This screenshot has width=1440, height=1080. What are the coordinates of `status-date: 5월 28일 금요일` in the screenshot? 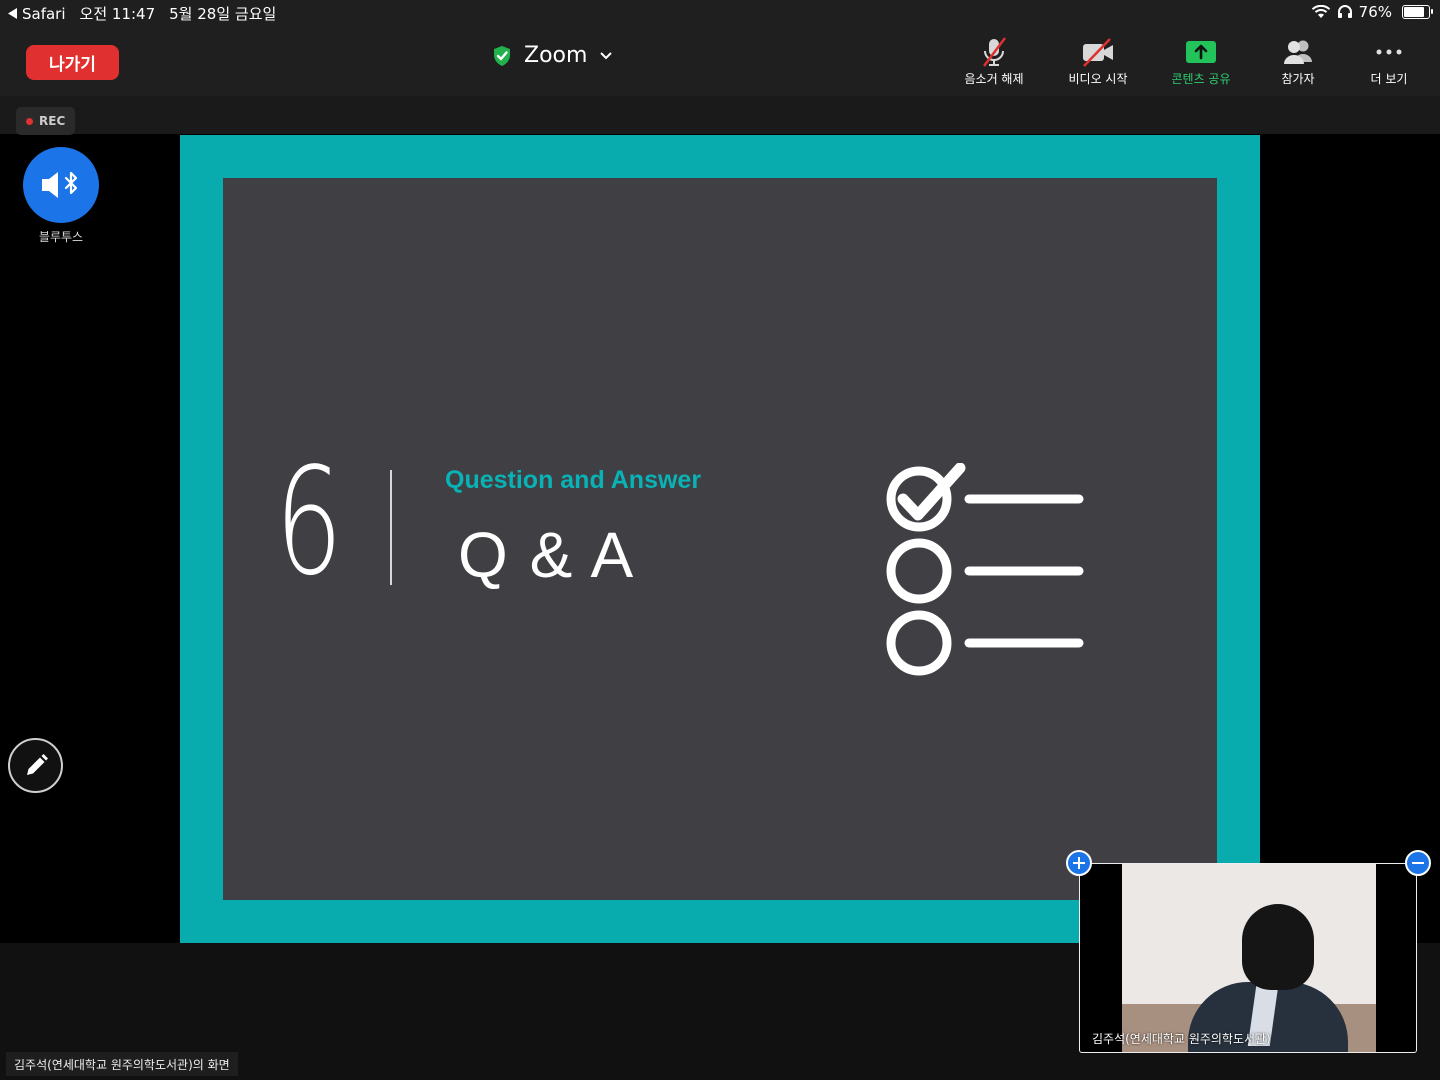 It's located at (223, 14).